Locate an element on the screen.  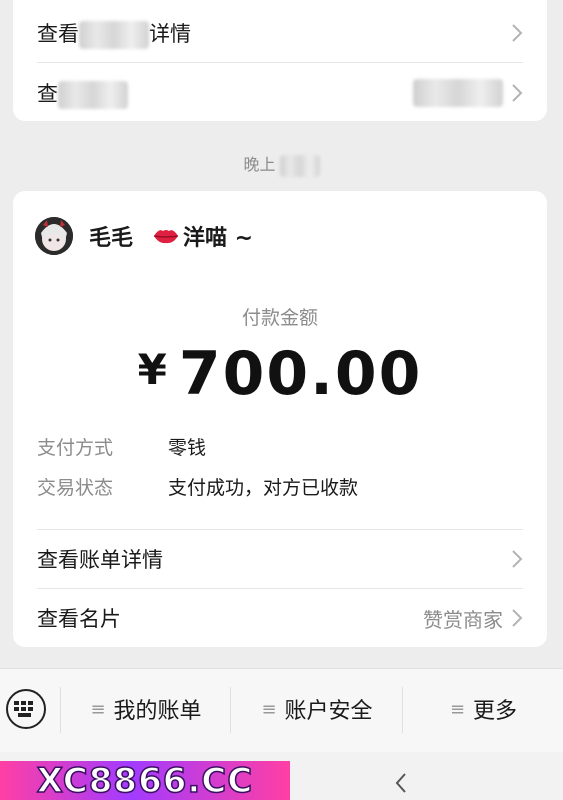
transaction-status-value: 支付成功，对方已收款 is located at coordinates (263, 487).